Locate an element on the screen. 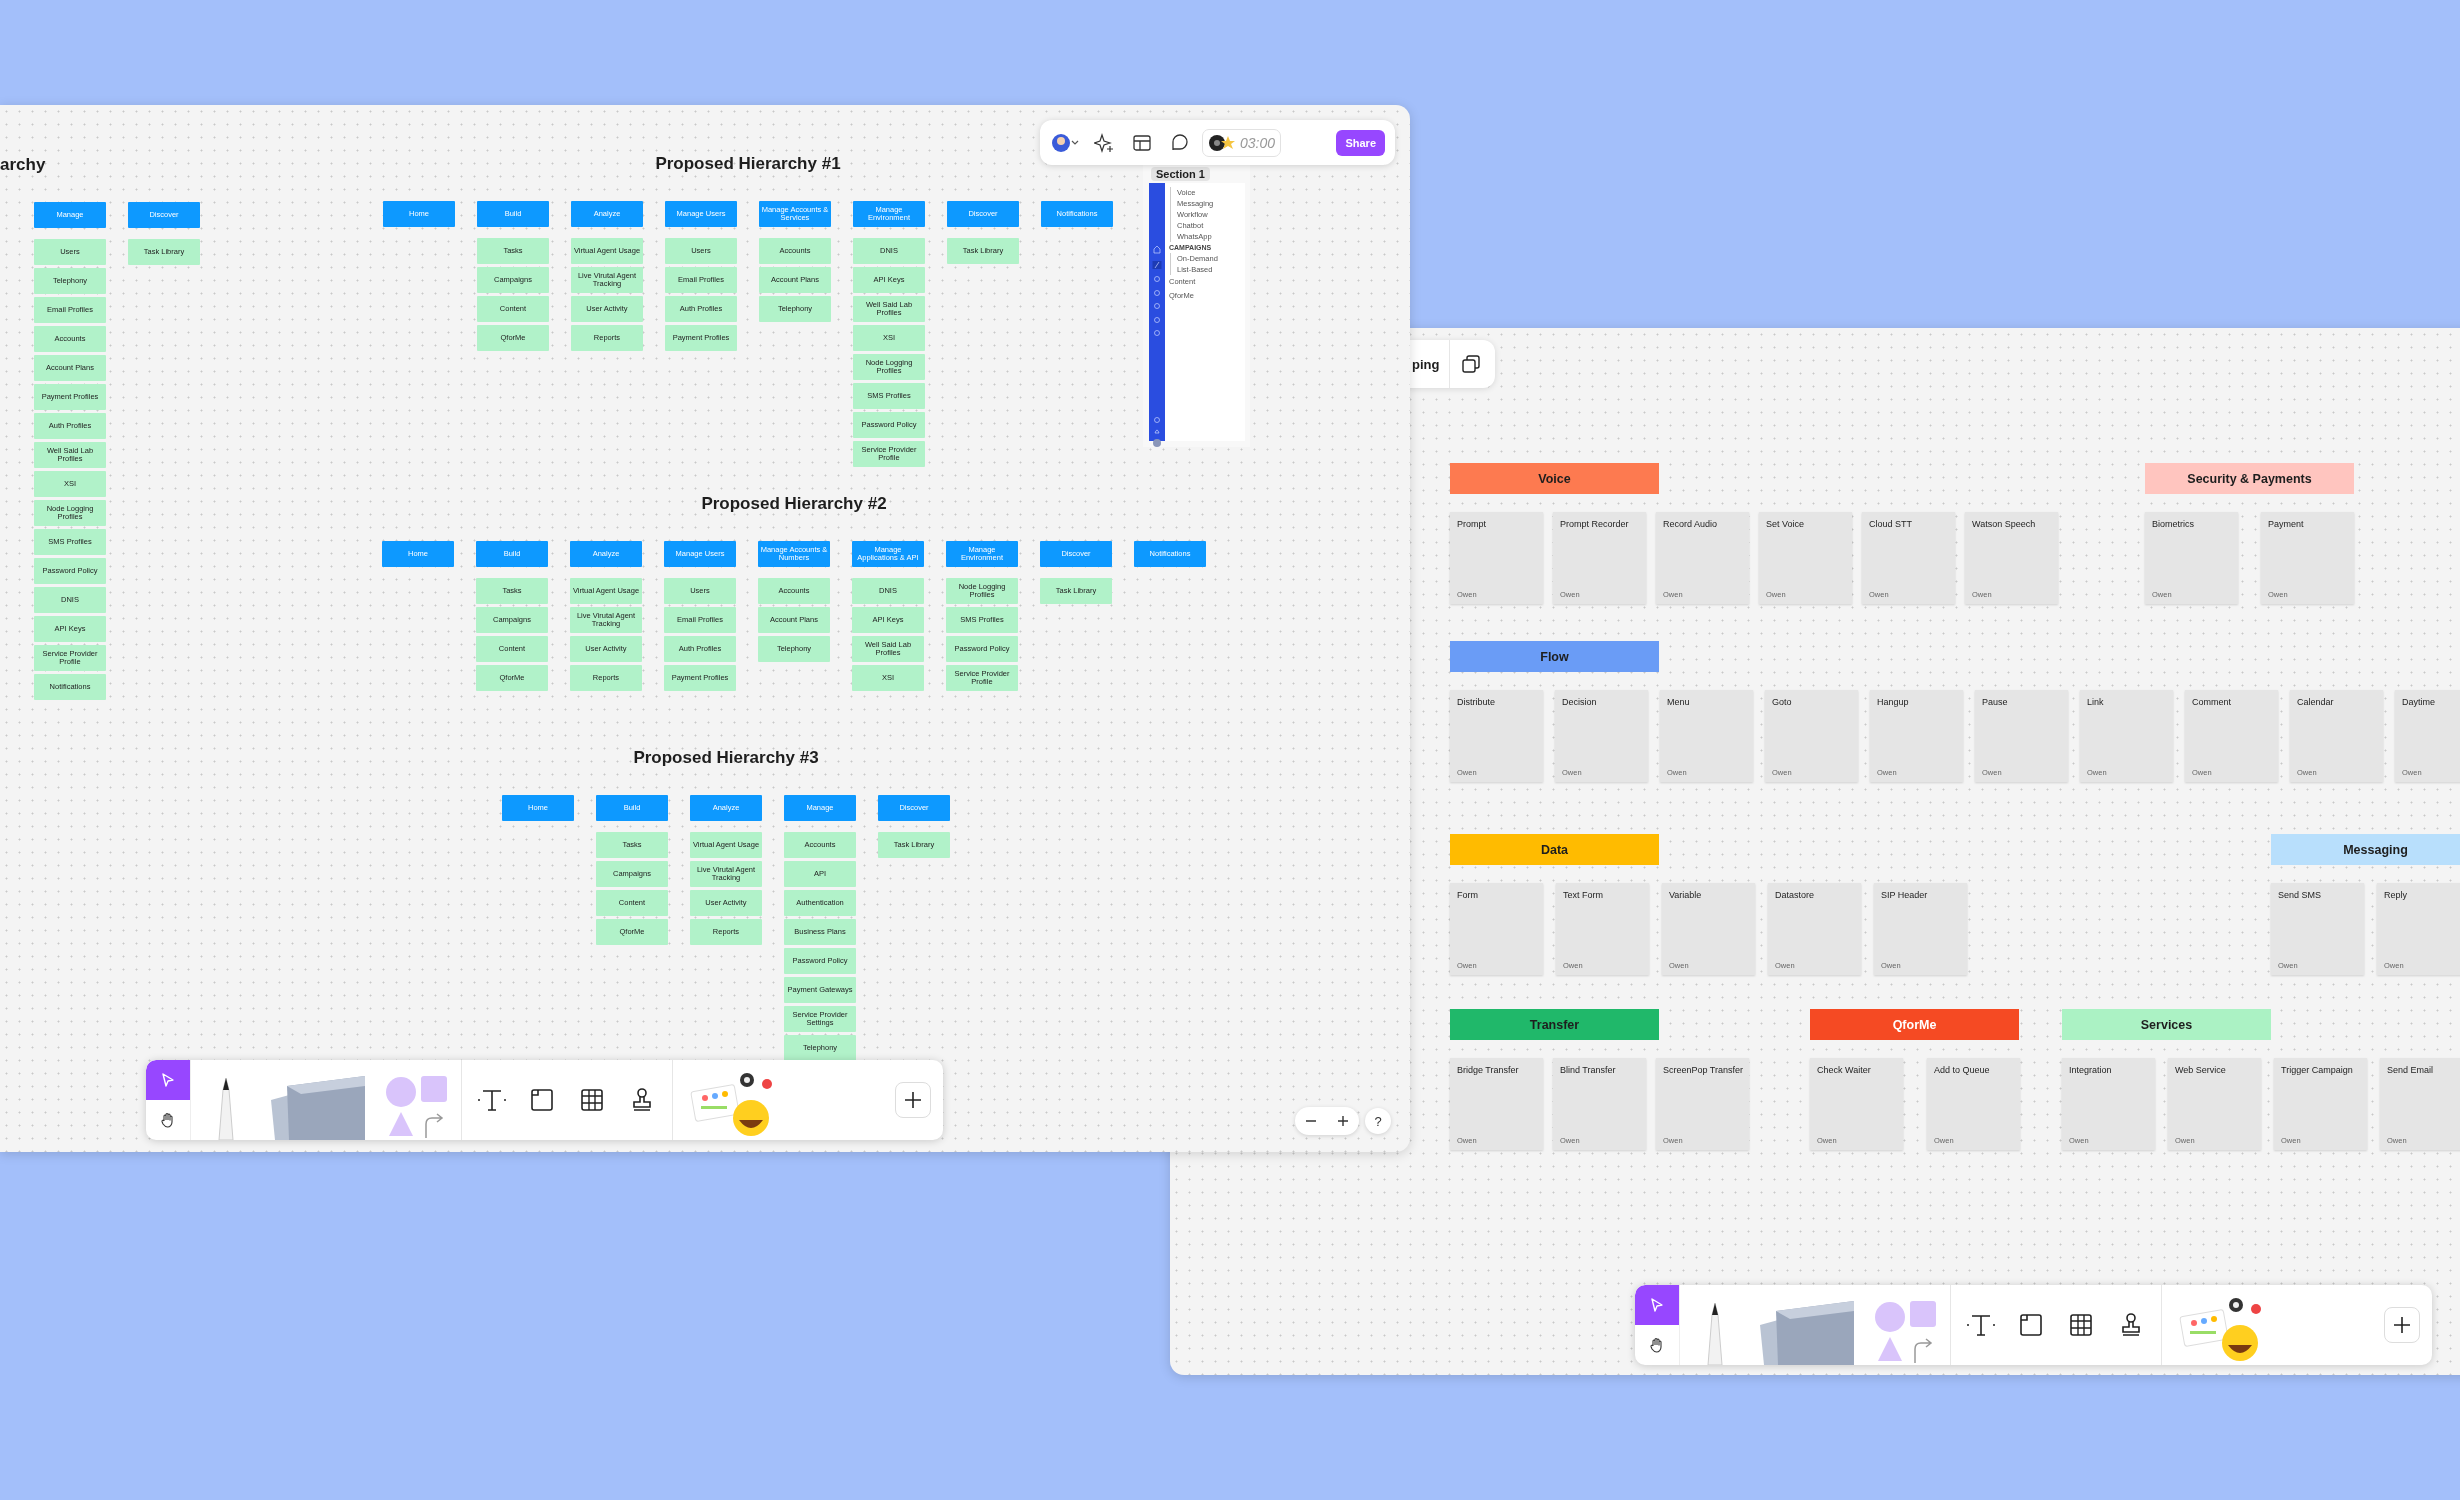 This screenshot has height=1500, width=2460. note-title: Distribute is located at coordinates (1476, 702).